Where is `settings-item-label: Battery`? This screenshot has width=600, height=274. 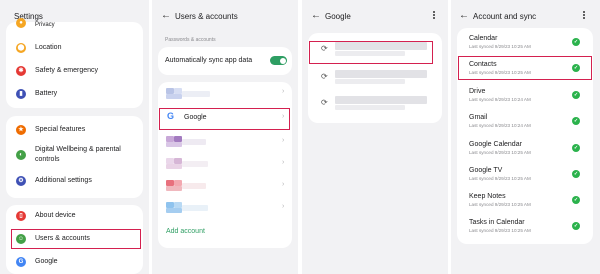 settings-item-label: Battery is located at coordinates (46, 93).